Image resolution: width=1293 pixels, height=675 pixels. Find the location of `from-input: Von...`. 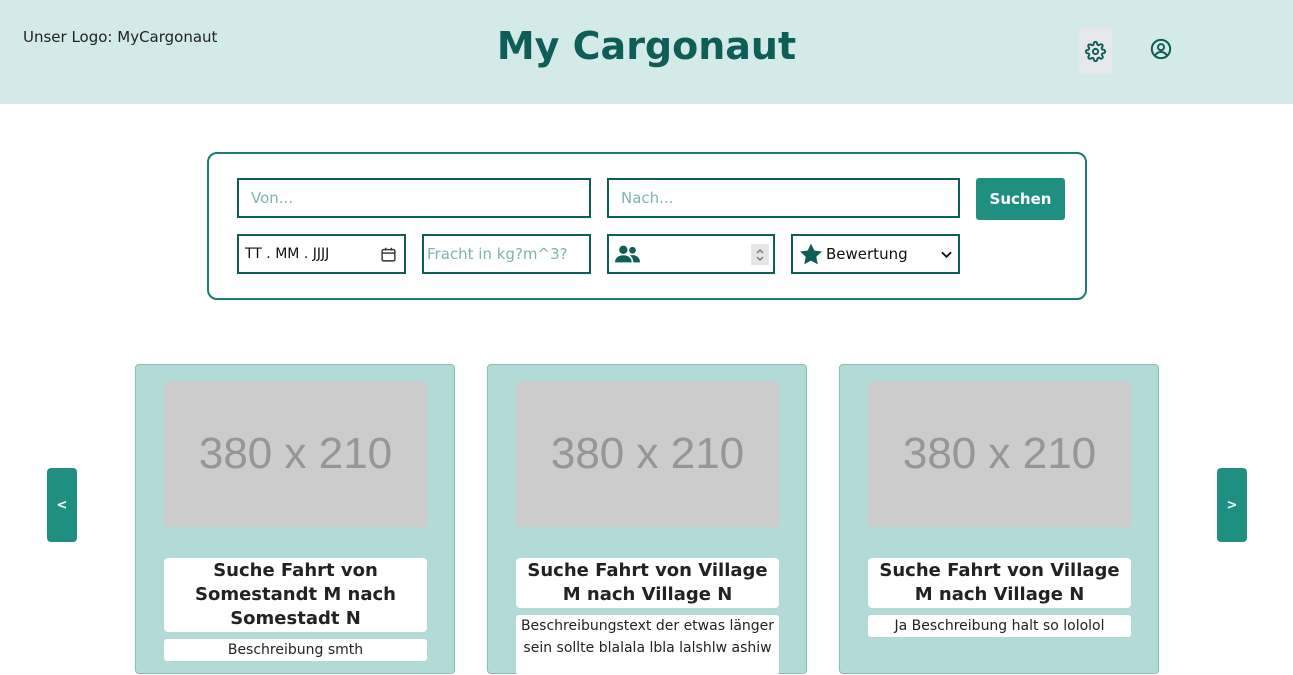

from-input: Von... is located at coordinates (414, 198).